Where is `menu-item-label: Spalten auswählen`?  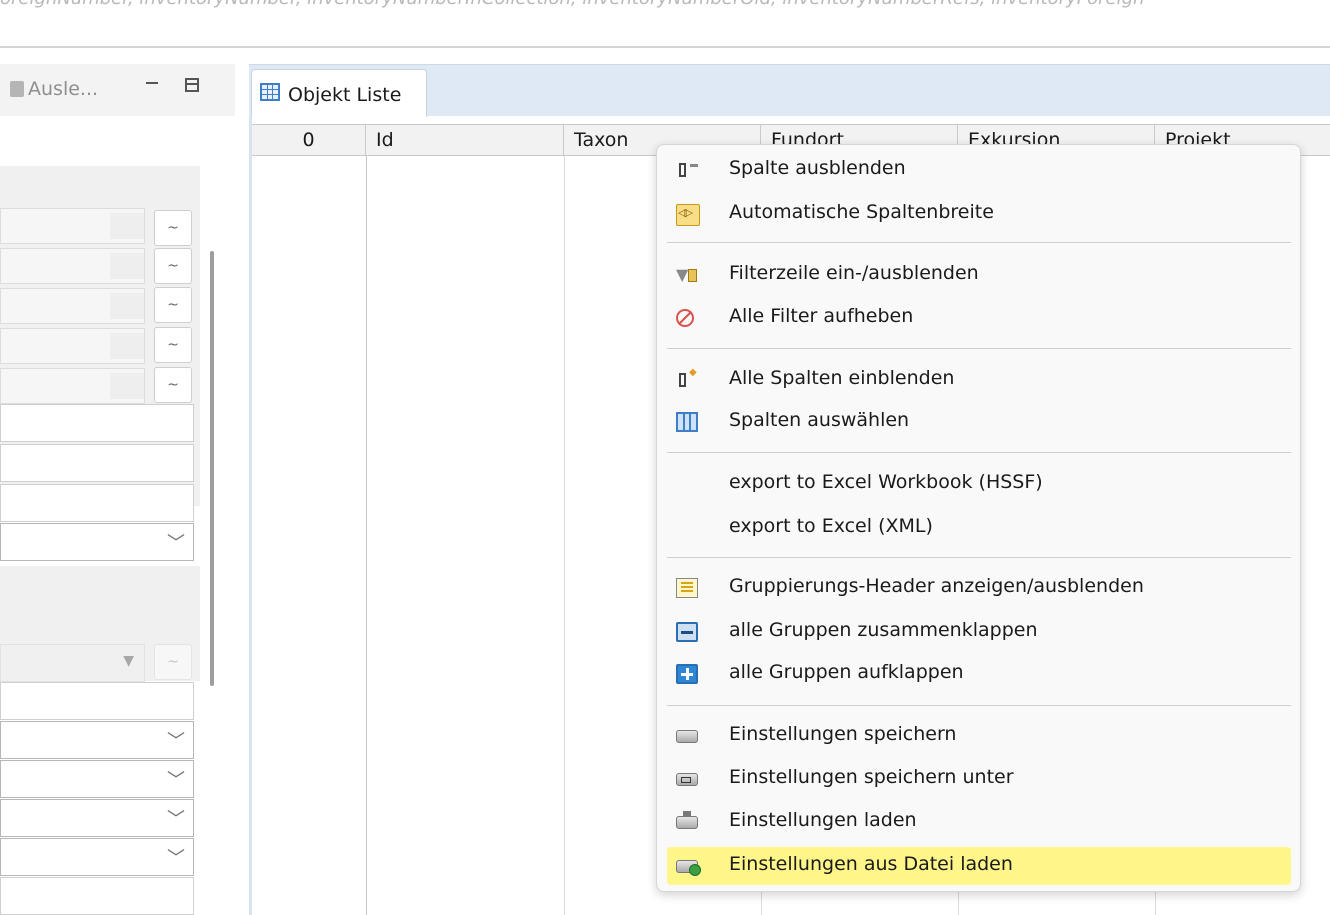 menu-item-label: Spalten auswählen is located at coordinates (819, 420).